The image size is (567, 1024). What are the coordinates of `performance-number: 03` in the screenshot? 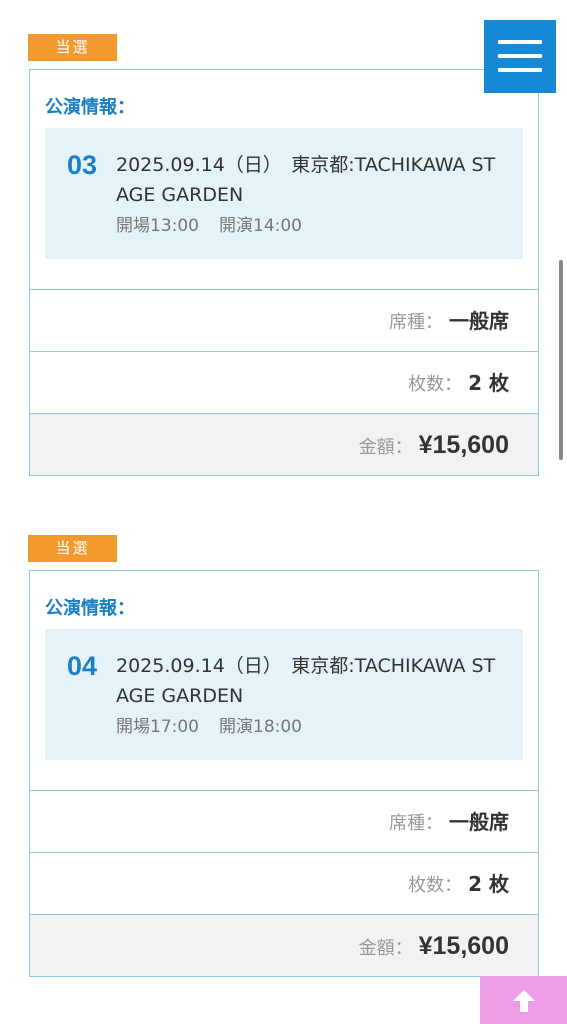 It's located at (82, 165).